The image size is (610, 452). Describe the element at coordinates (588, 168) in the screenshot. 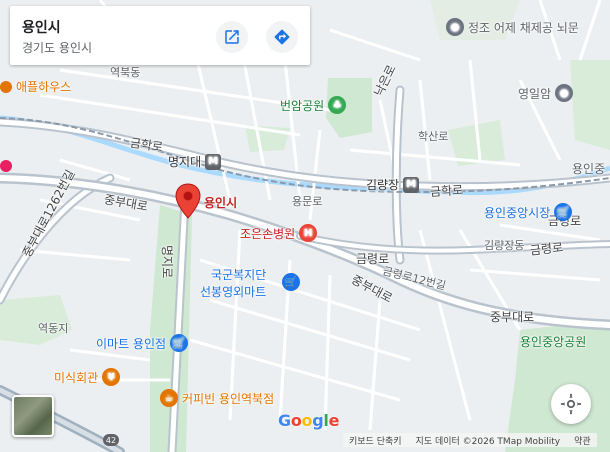

I see `poi-yongin-east: 용인중` at that location.